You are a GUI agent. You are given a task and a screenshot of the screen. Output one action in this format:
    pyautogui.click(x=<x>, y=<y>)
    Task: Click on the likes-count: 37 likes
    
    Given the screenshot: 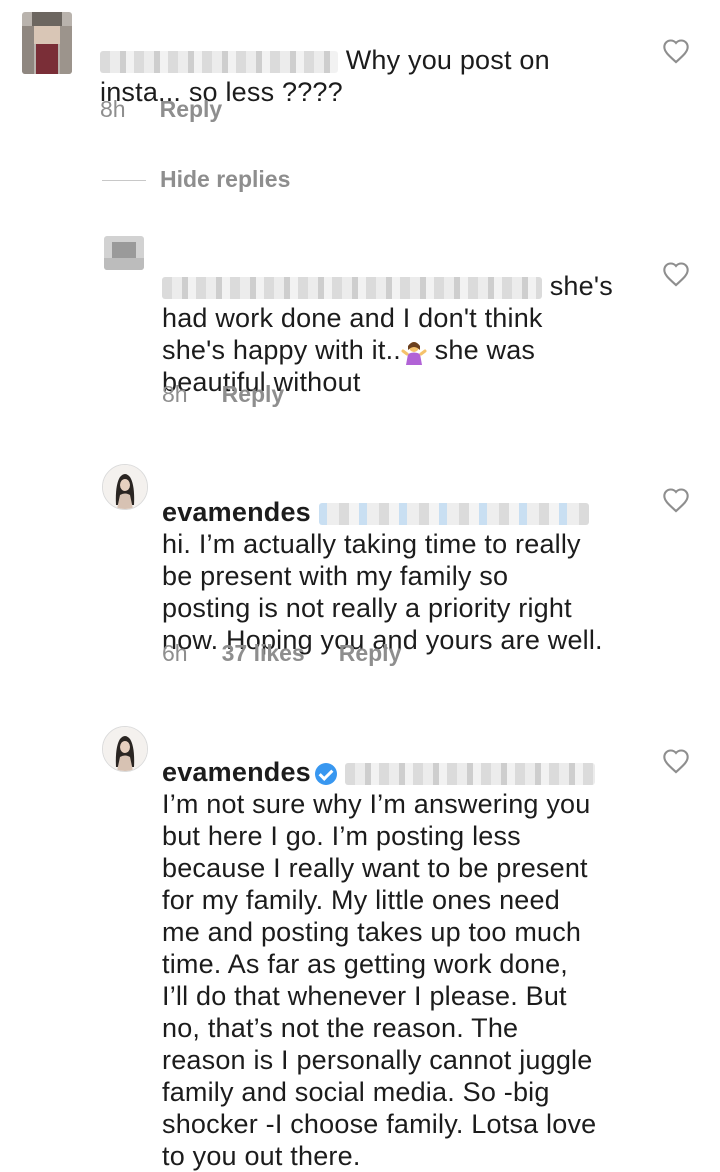 What is the action you would take?
    pyautogui.click(x=263, y=653)
    